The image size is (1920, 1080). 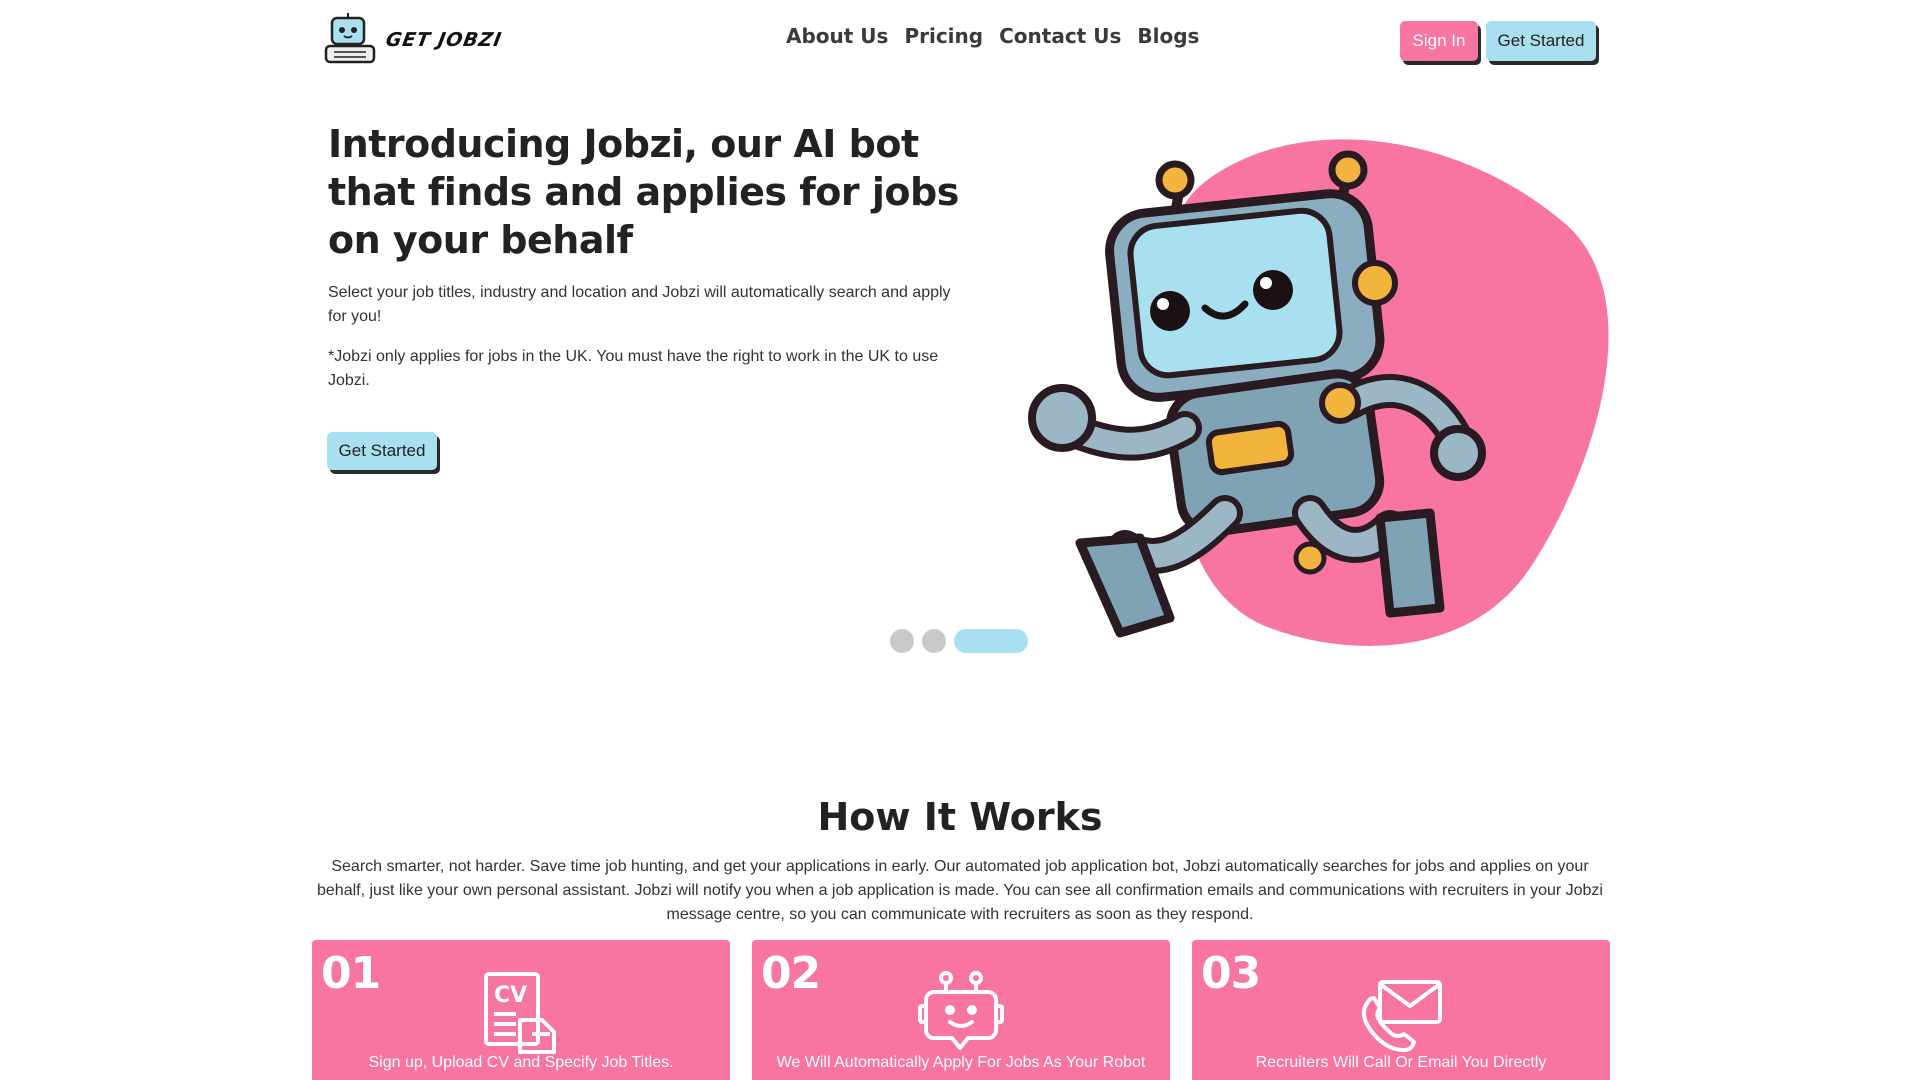 I want to click on carousel-dot-3-active, so click(x=991, y=641).